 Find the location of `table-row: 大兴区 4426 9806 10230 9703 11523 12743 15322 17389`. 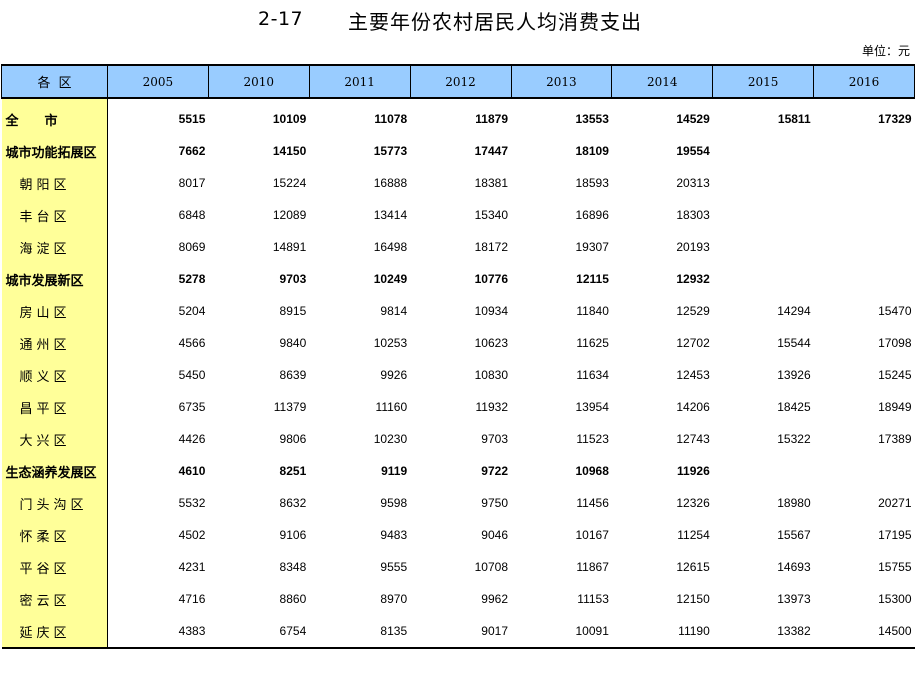

table-row: 大兴区 4426 9806 10230 9703 11523 12743 15322 17389 is located at coordinates (458, 439).